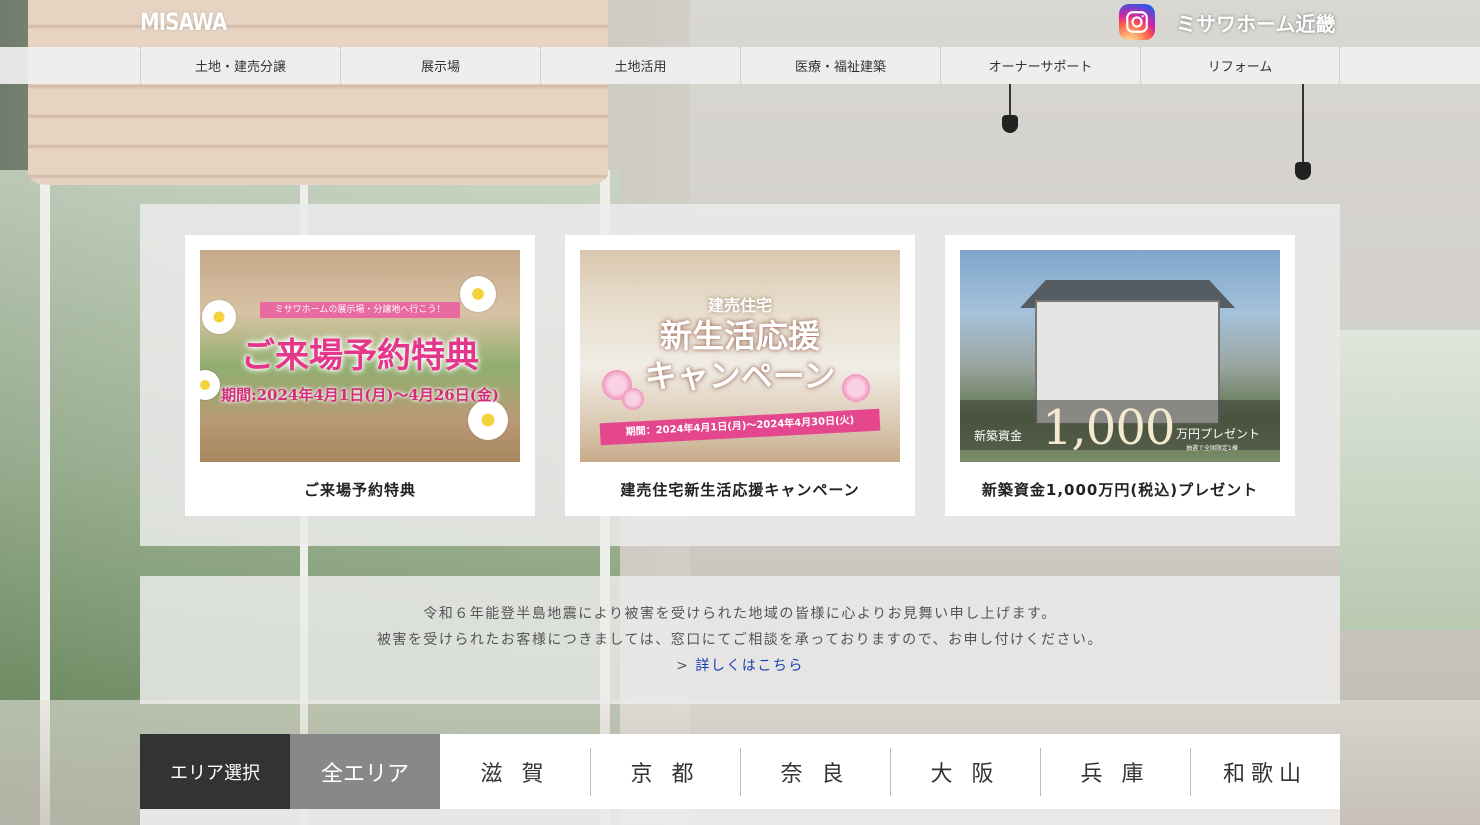 This screenshot has height=825, width=1480. What do you see at coordinates (640, 65) in the screenshot?
I see `nav-item-land-use: 土地活用` at bounding box center [640, 65].